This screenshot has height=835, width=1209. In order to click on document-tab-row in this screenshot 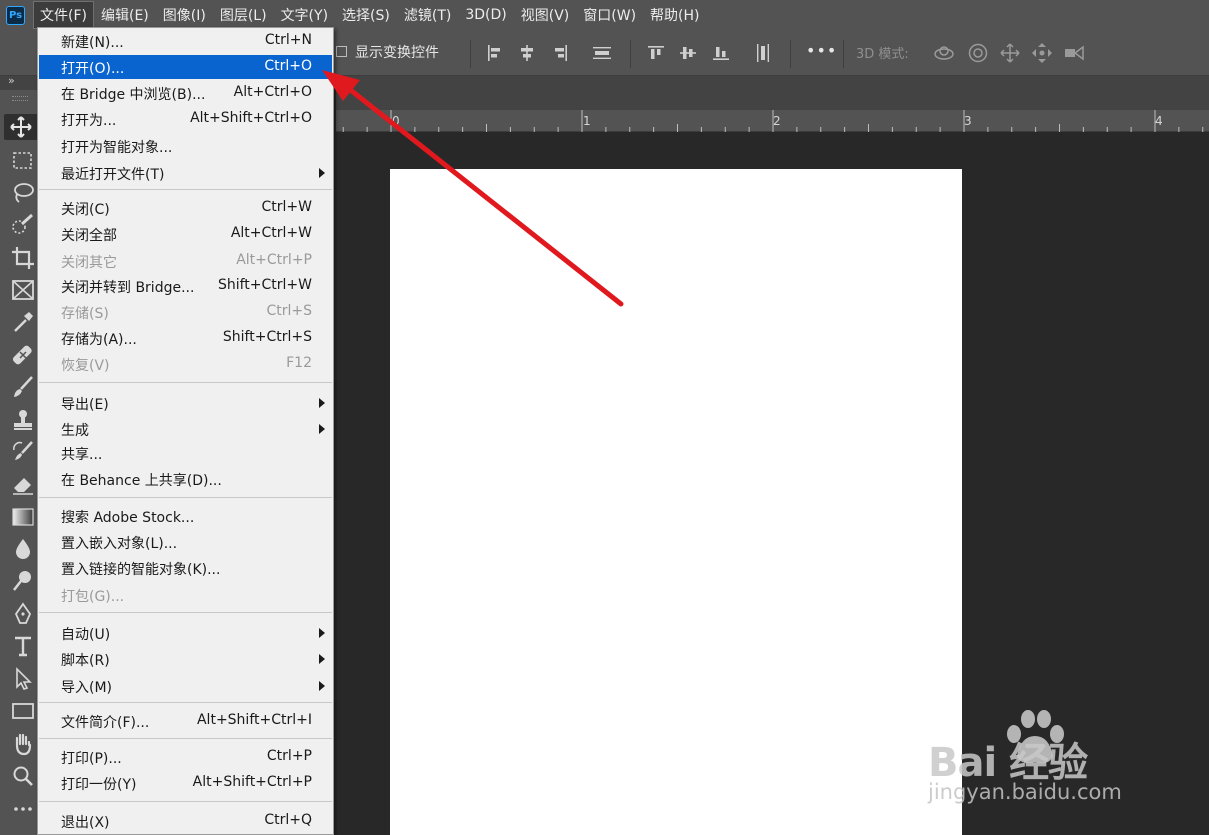, I will do `click(772, 93)`.